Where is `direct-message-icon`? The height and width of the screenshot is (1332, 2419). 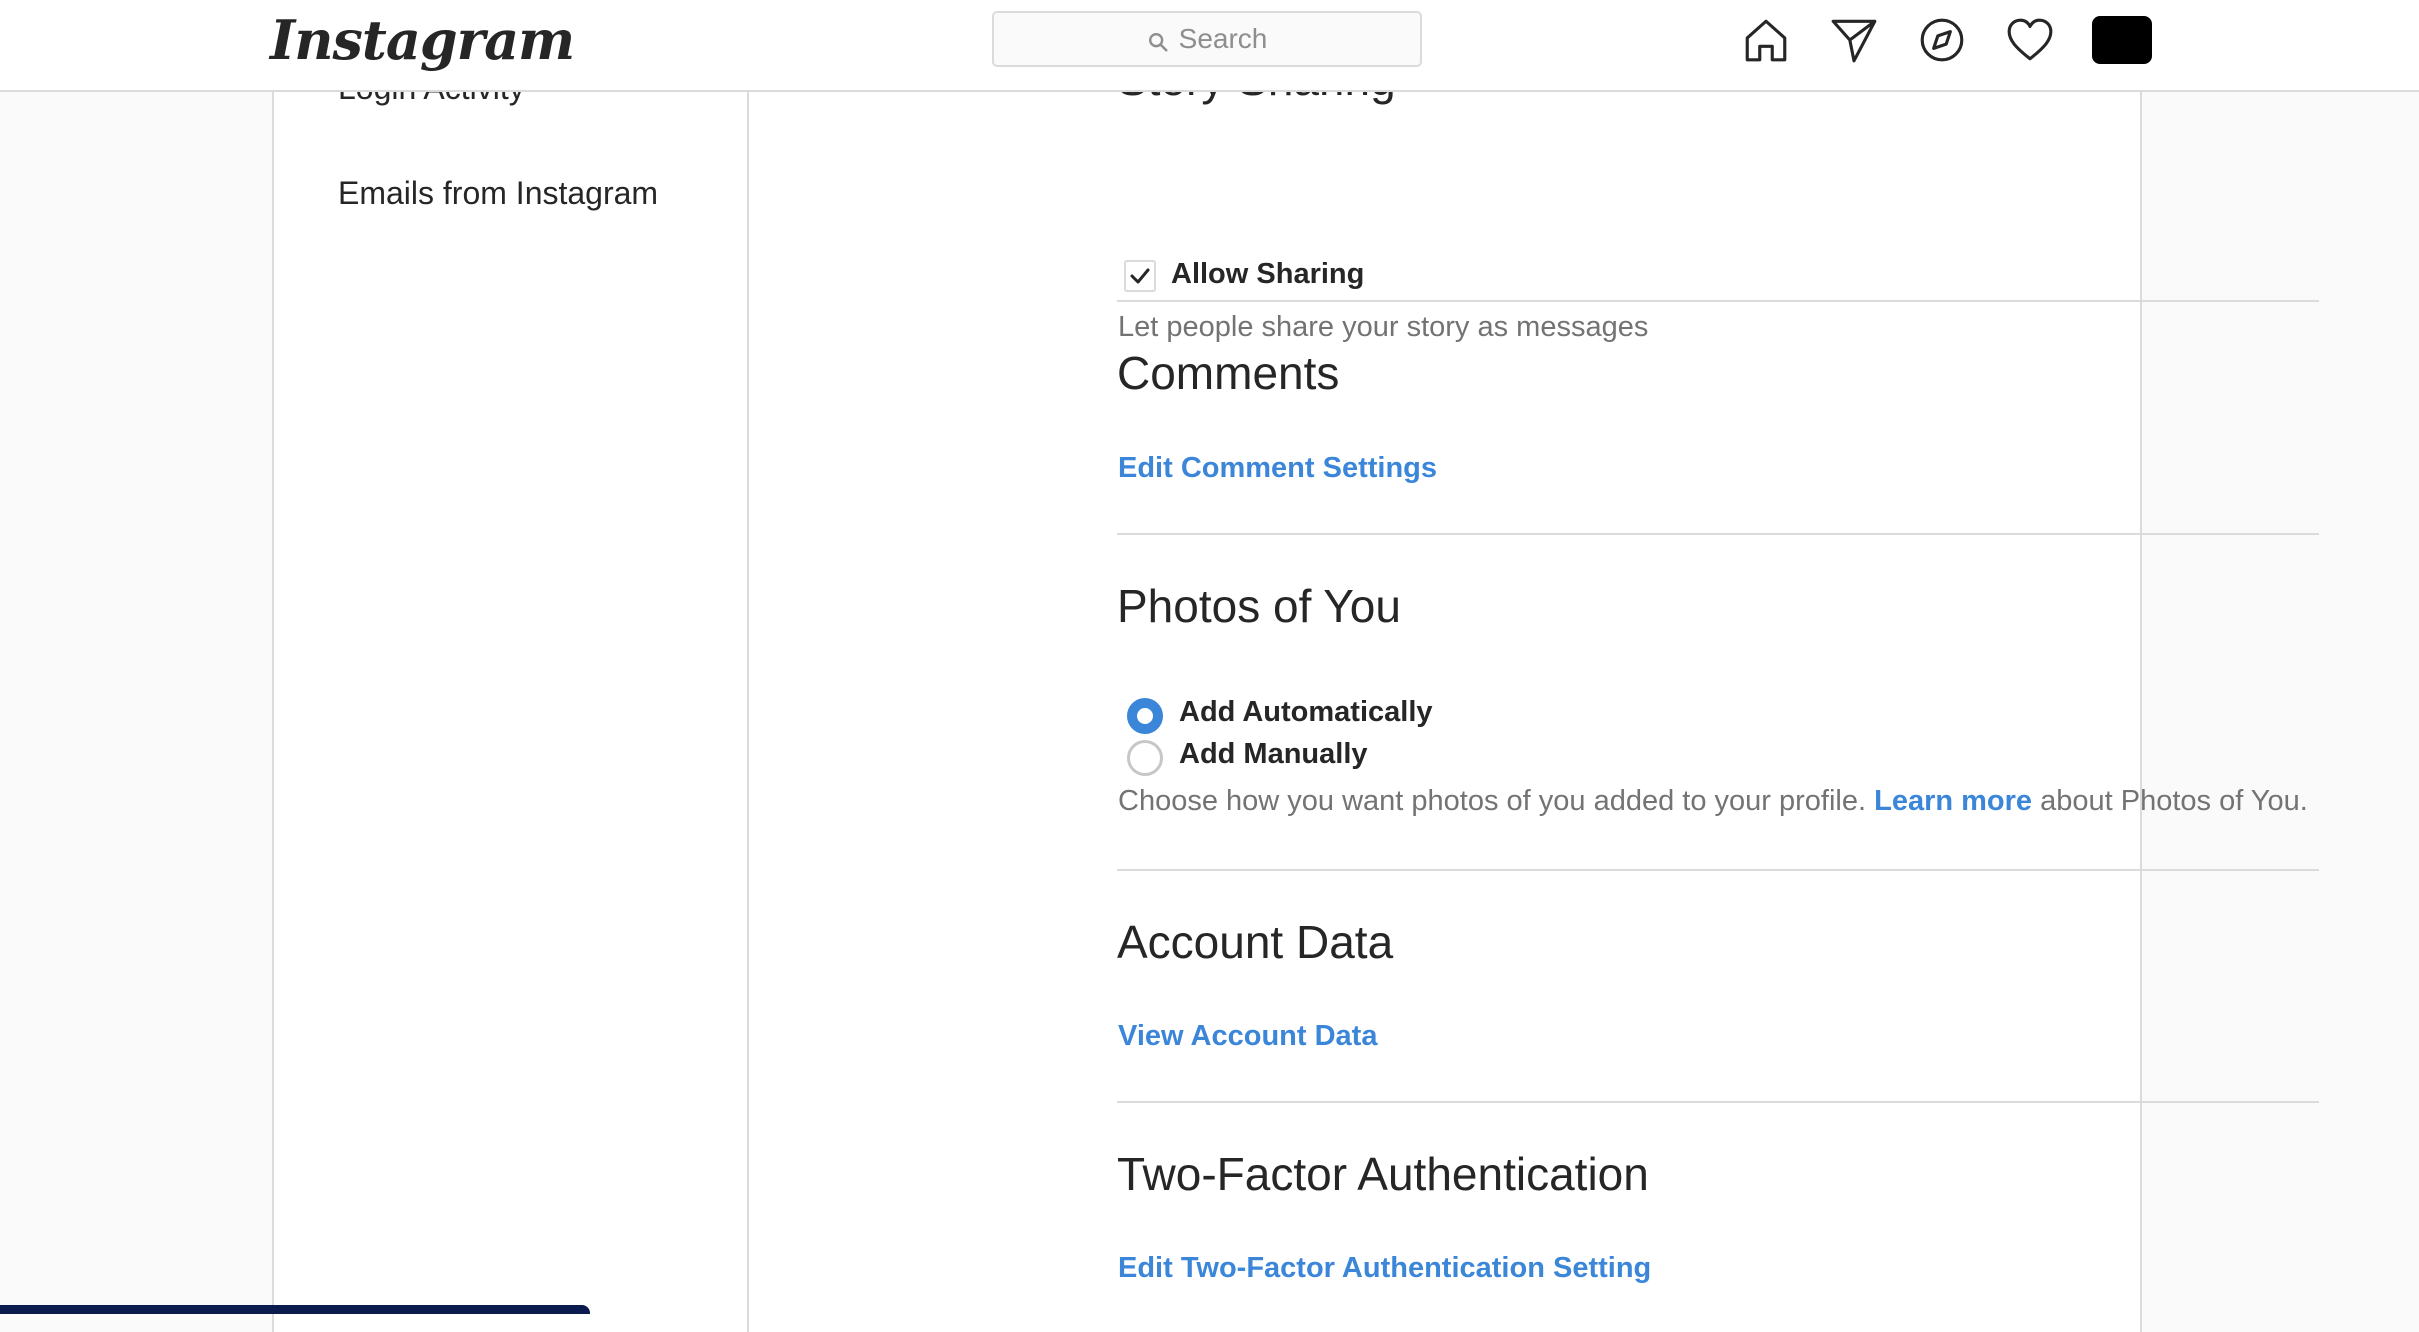
direct-message-icon is located at coordinates (1854, 40).